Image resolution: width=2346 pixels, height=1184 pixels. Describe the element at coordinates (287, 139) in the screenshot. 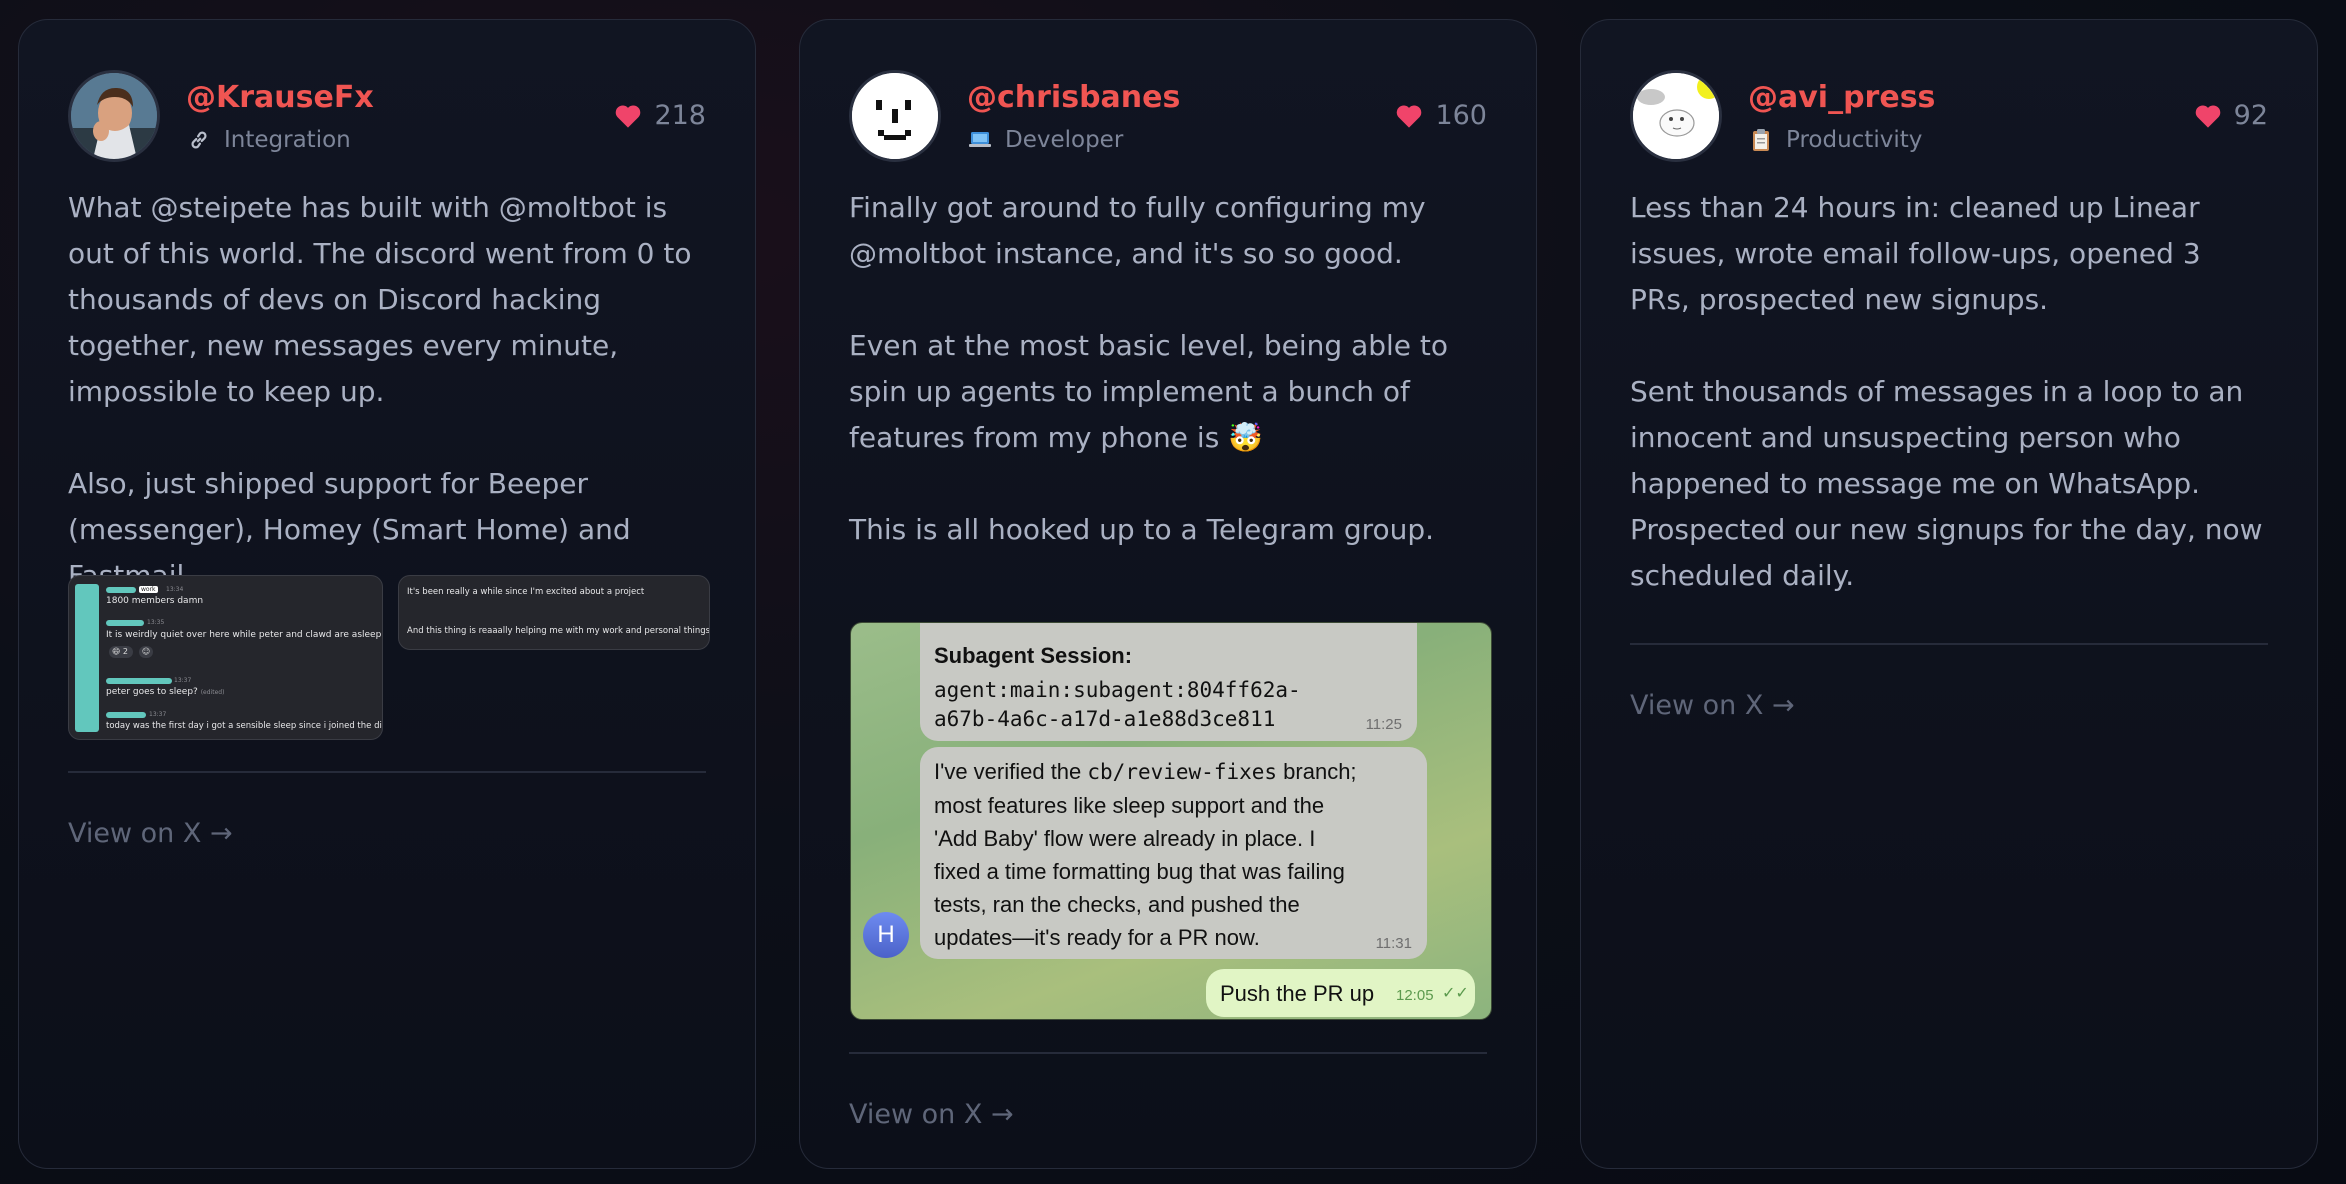

I see `category-text: Integration` at that location.